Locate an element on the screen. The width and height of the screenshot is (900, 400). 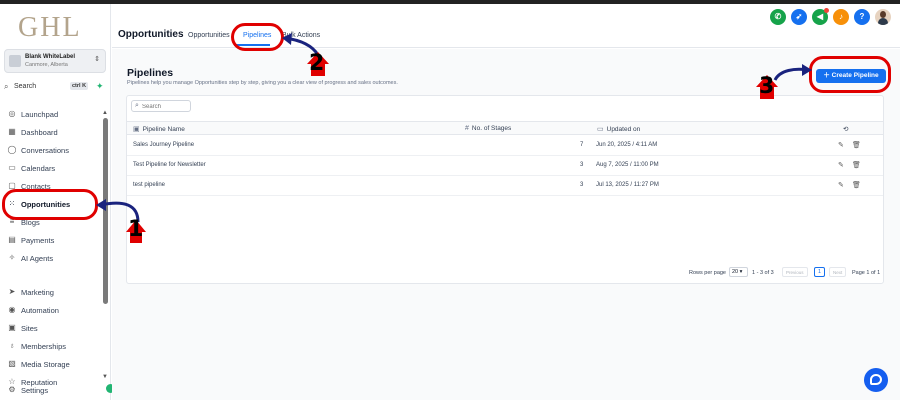
column-settings-icon: ⟲ is located at coordinates (845, 129).